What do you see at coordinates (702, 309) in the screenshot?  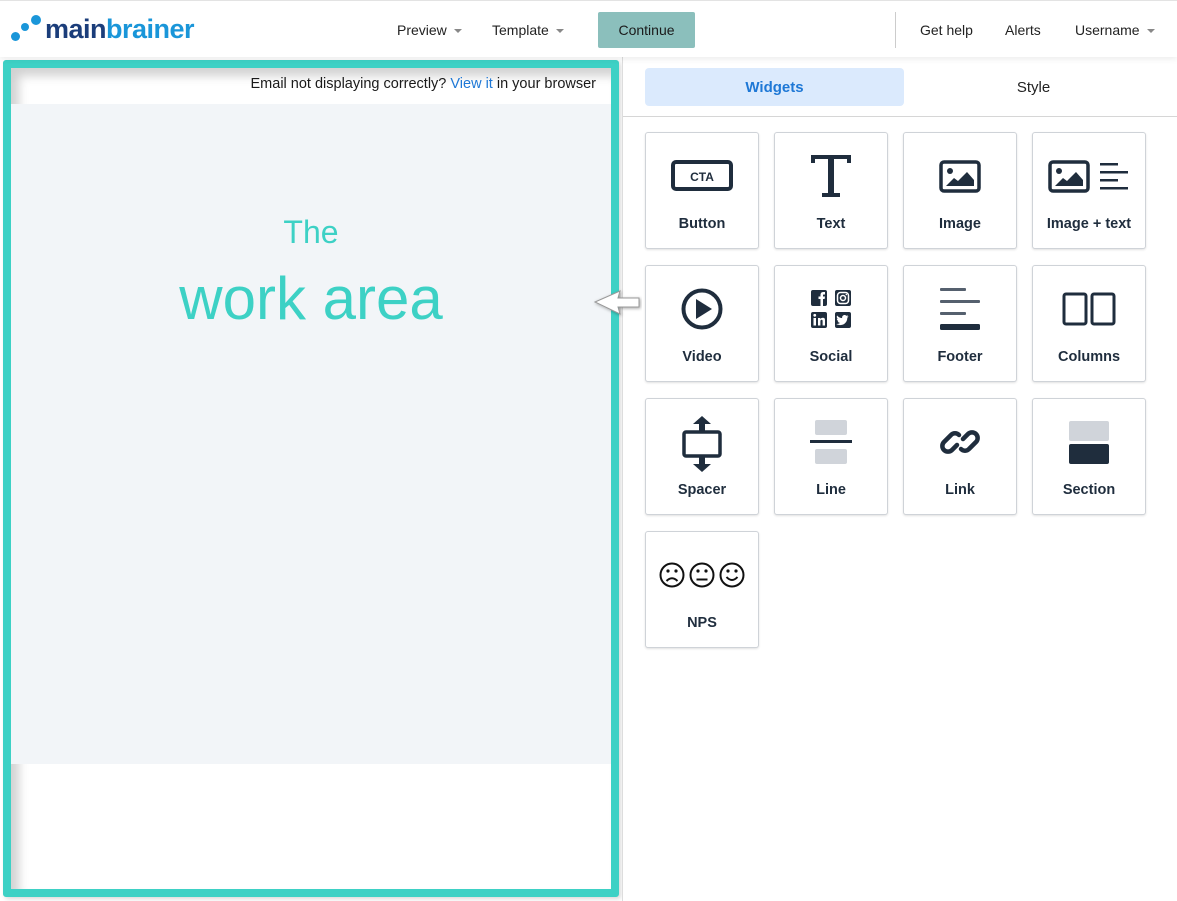 I see `play-circle-icon` at bounding box center [702, 309].